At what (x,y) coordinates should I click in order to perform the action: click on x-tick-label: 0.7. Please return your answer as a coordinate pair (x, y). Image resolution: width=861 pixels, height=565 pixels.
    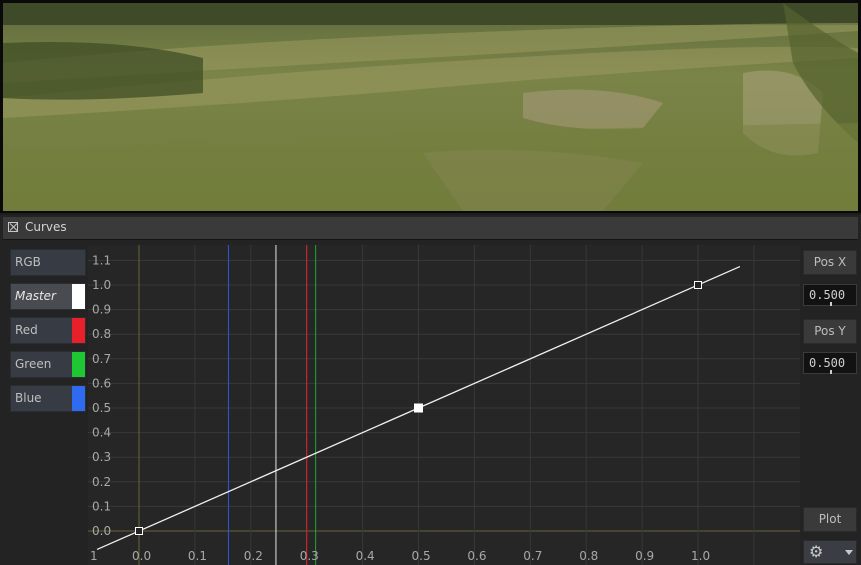
    Looking at the image, I should click on (532, 556).